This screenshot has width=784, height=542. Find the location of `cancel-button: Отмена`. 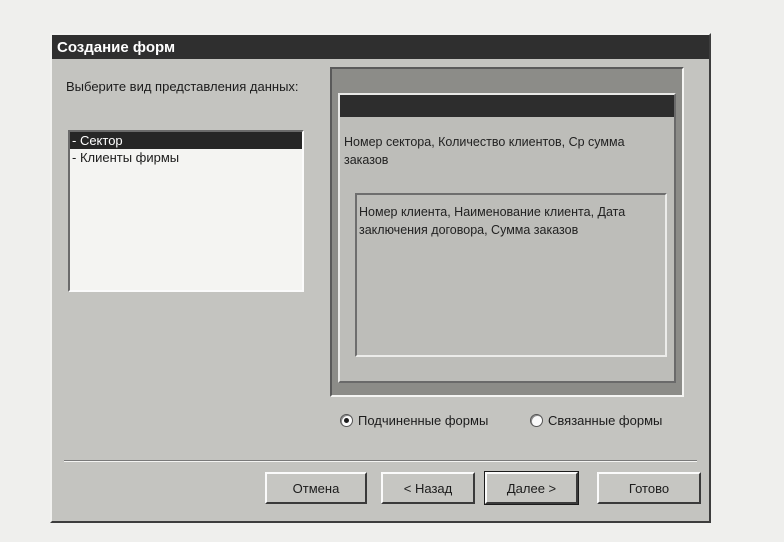

cancel-button: Отмена is located at coordinates (316, 488).